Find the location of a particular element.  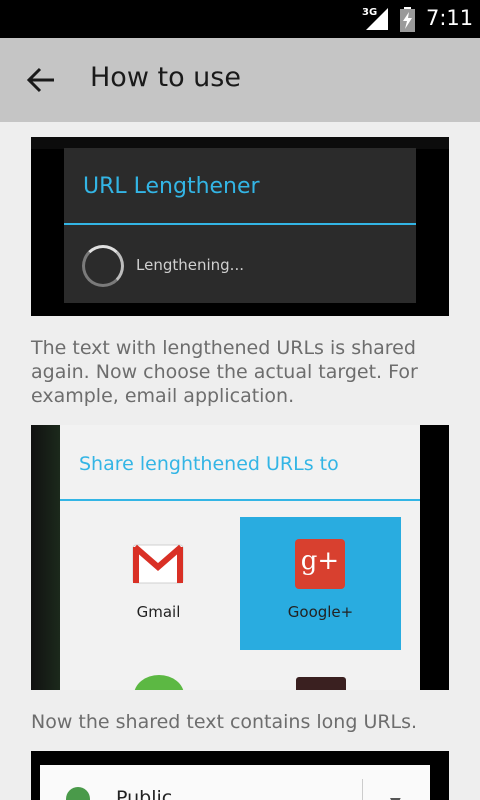

gmail-icon is located at coordinates (158, 564).